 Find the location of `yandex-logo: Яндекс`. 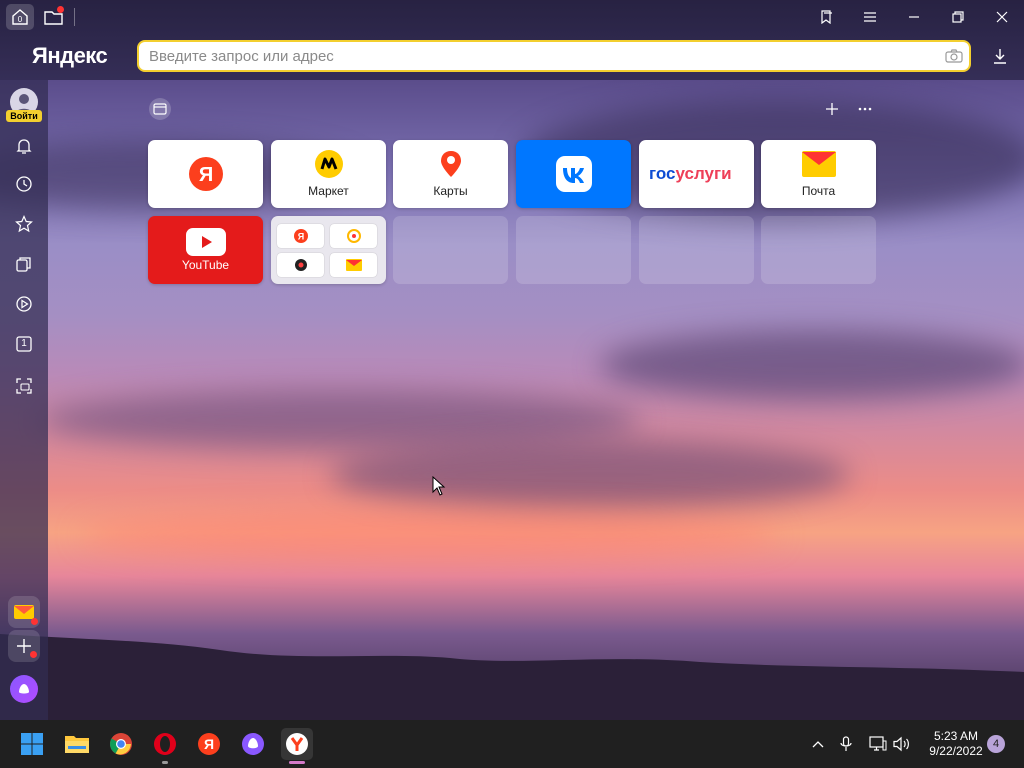

yandex-logo: Яндекс is located at coordinates (70, 56).